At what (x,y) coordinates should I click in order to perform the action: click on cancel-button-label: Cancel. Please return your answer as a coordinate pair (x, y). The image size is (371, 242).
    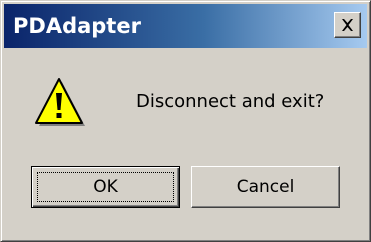
    Looking at the image, I should click on (265, 187).